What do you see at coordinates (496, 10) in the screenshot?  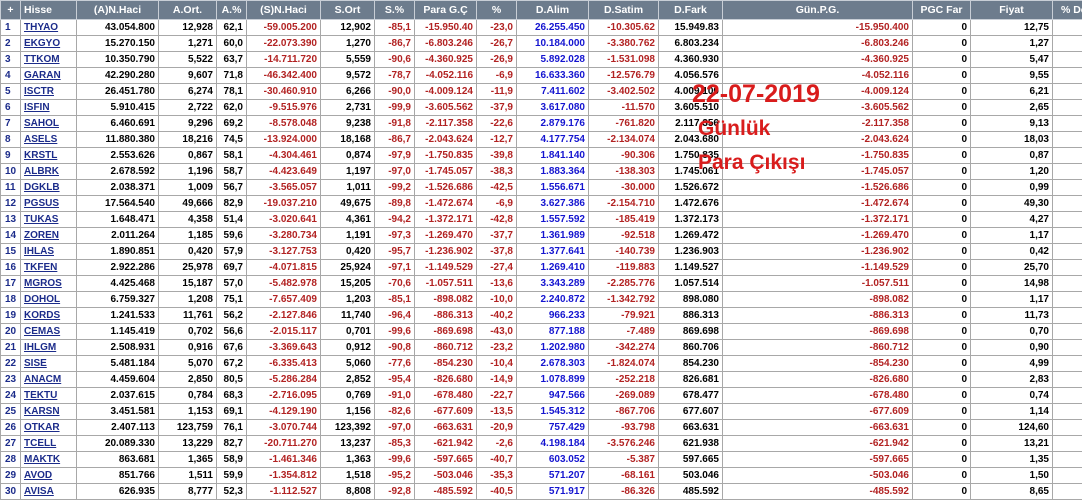 I see `flow-pct-header: %` at bounding box center [496, 10].